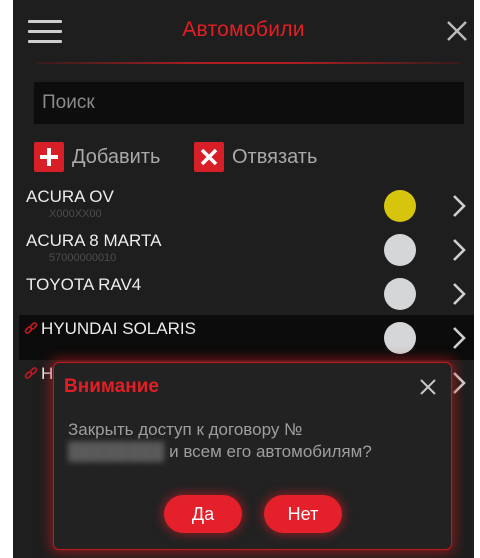 This screenshot has width=480, height=558. Describe the element at coordinates (203, 514) in the screenshot. I see `yes-button: Да` at that location.